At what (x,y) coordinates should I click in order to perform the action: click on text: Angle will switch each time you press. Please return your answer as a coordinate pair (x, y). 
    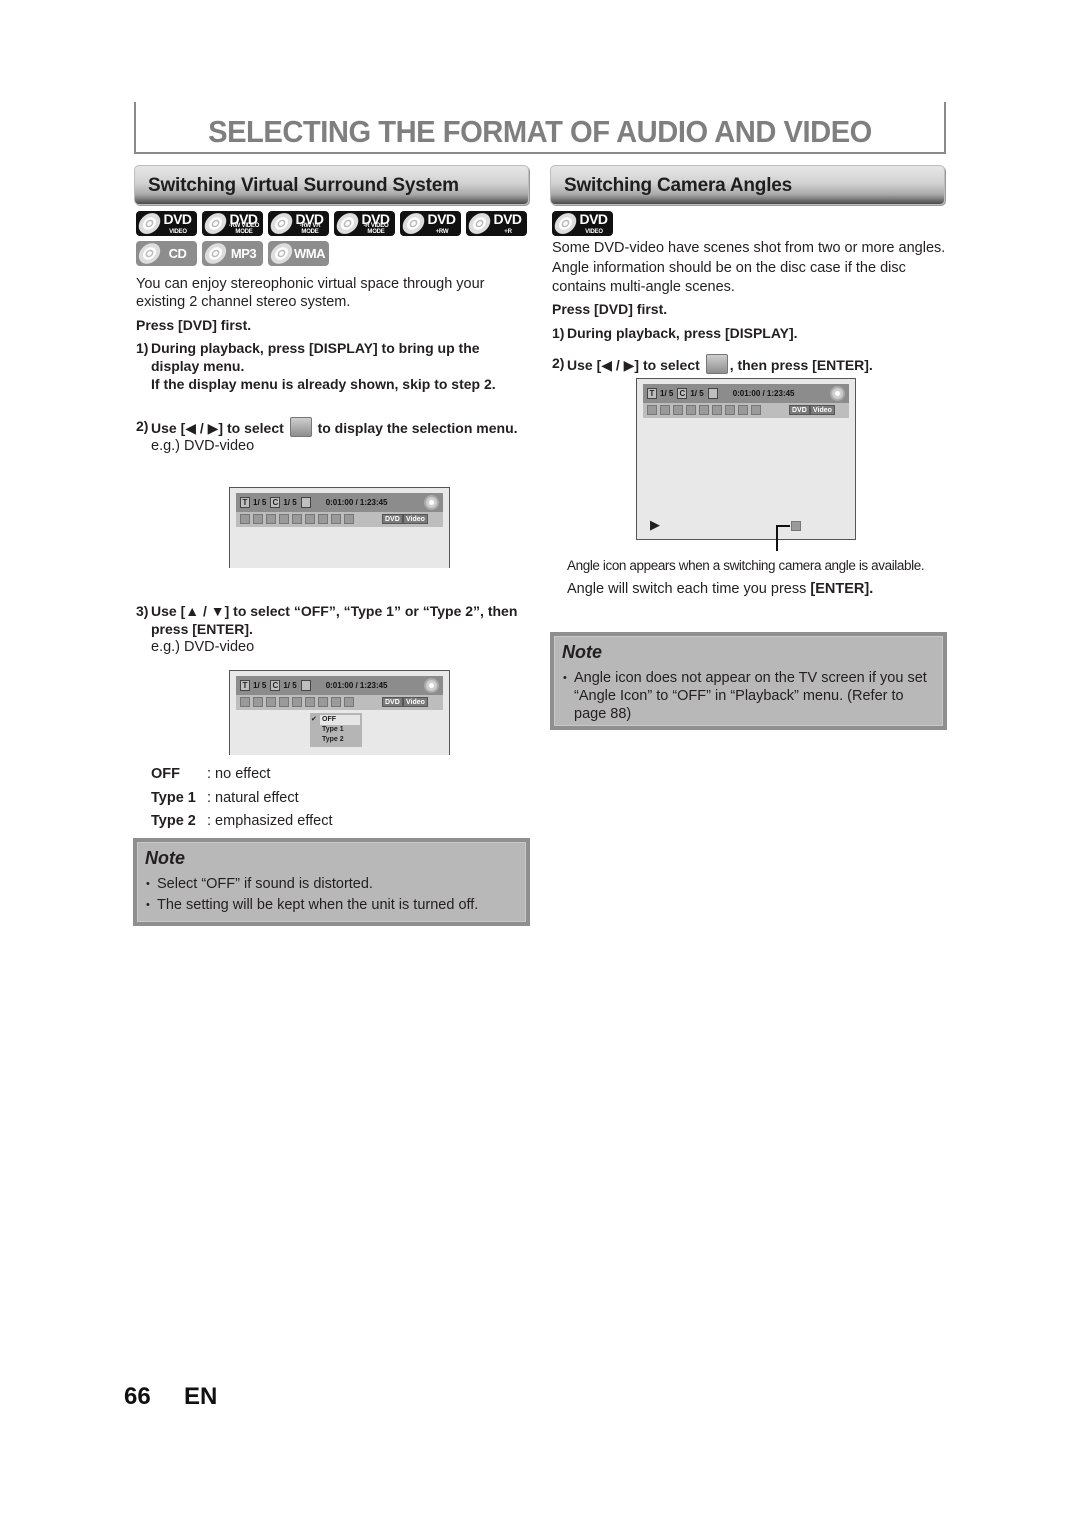
    Looking at the image, I should click on (689, 589).